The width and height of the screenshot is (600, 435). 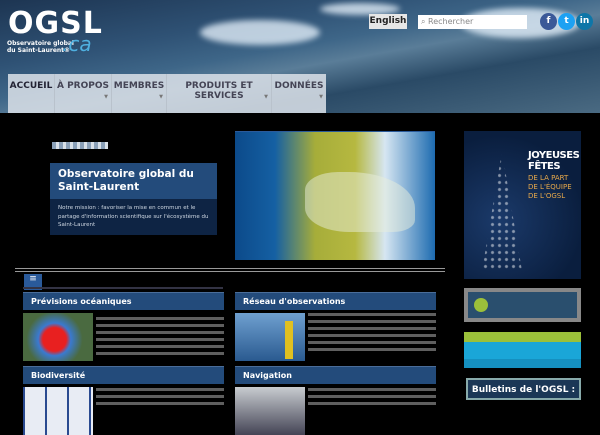 What do you see at coordinates (522, 350) in the screenshot?
I see `promo-banner` at bounding box center [522, 350].